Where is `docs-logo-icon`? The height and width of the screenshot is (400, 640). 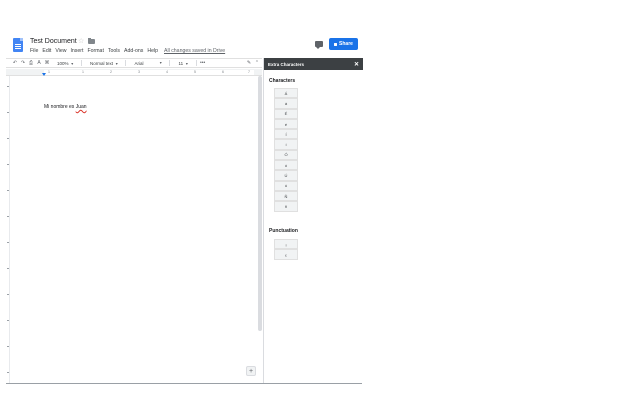 docs-logo-icon is located at coordinates (18, 45).